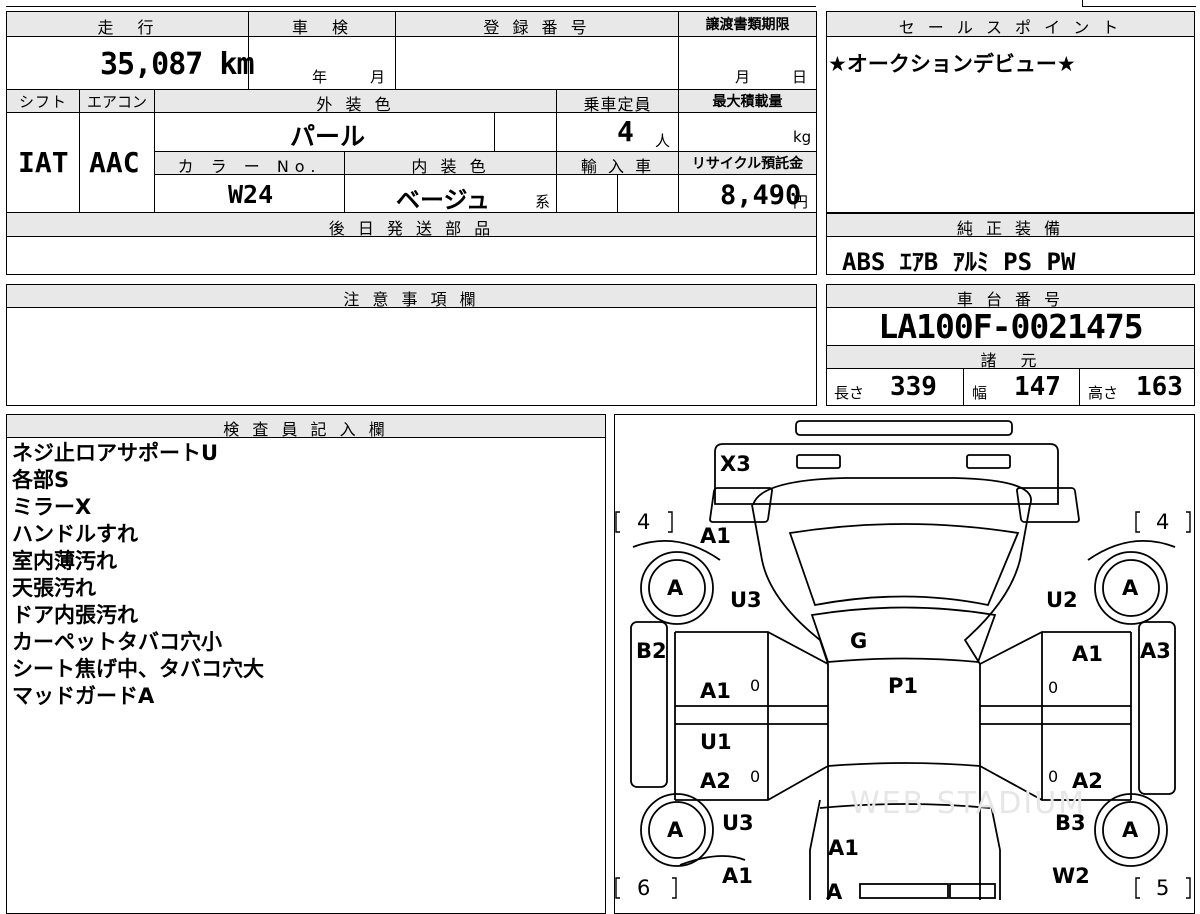 The image size is (1200, 914). What do you see at coordinates (83, 696) in the screenshot?
I see `inspector-line: マッドガードA` at bounding box center [83, 696].